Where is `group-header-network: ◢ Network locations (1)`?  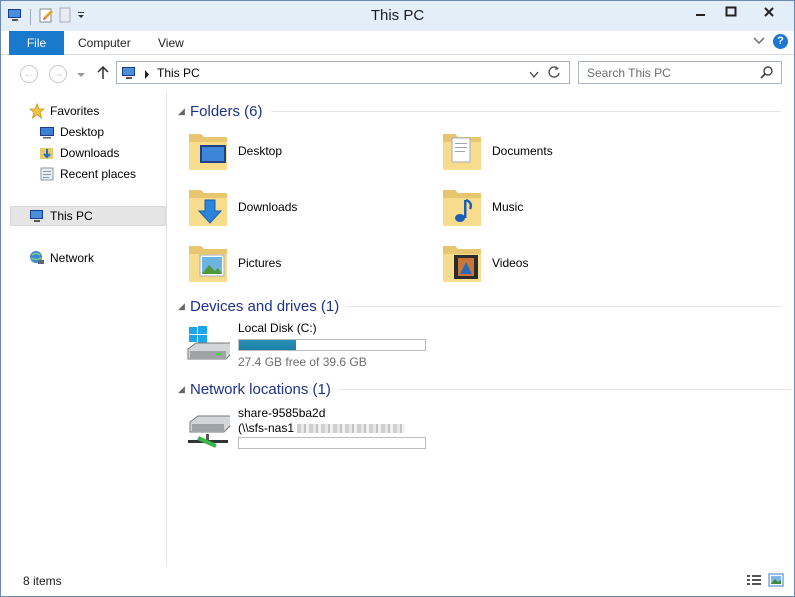 group-header-network: ◢ Network locations (1) is located at coordinates (484, 389).